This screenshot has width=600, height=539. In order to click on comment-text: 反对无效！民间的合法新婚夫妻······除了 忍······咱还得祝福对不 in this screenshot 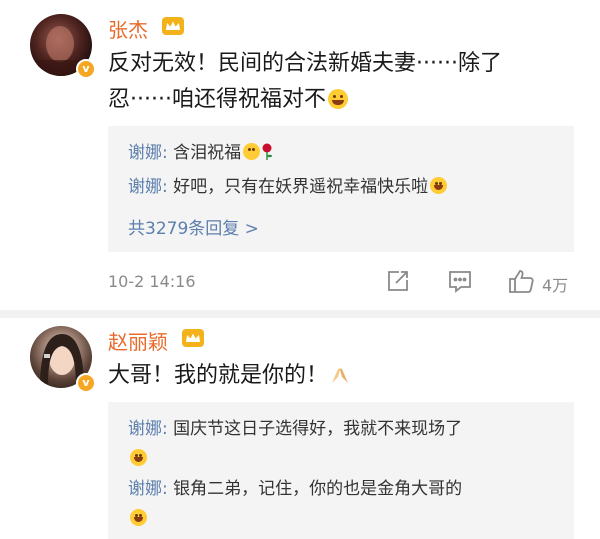, I will do `click(305, 81)`.